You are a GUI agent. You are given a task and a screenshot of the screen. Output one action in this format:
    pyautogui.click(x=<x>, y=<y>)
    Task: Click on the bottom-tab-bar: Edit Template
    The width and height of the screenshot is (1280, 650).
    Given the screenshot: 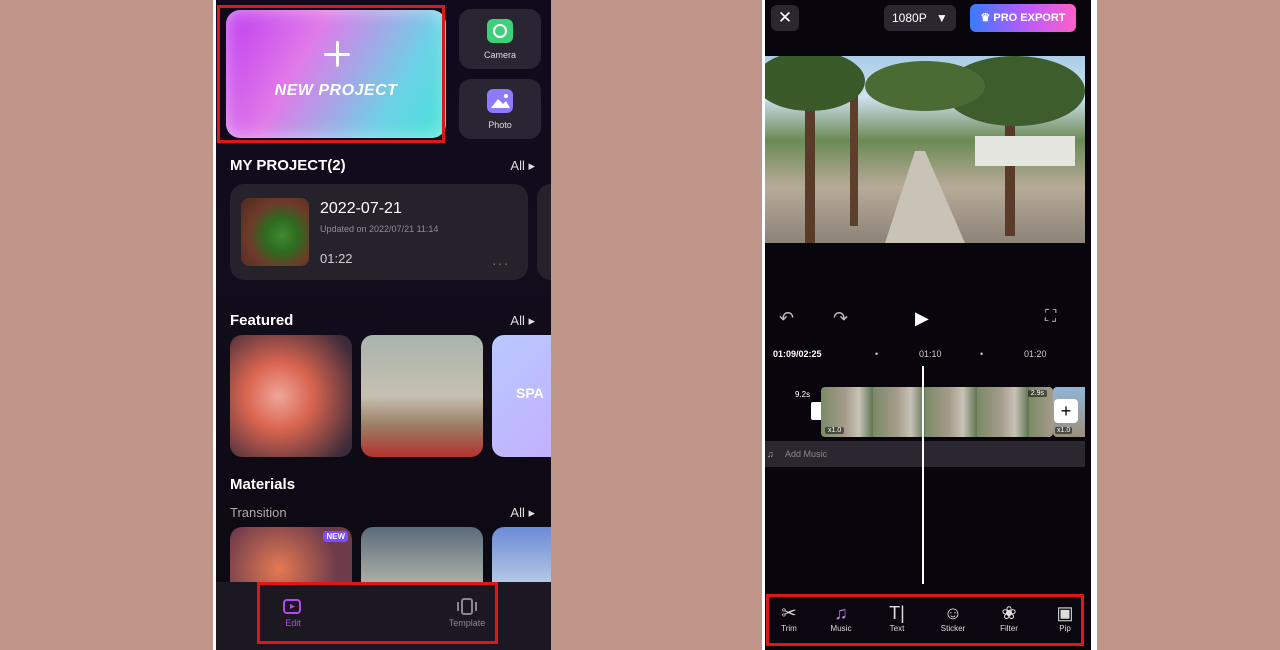 What is the action you would take?
    pyautogui.click(x=383, y=616)
    